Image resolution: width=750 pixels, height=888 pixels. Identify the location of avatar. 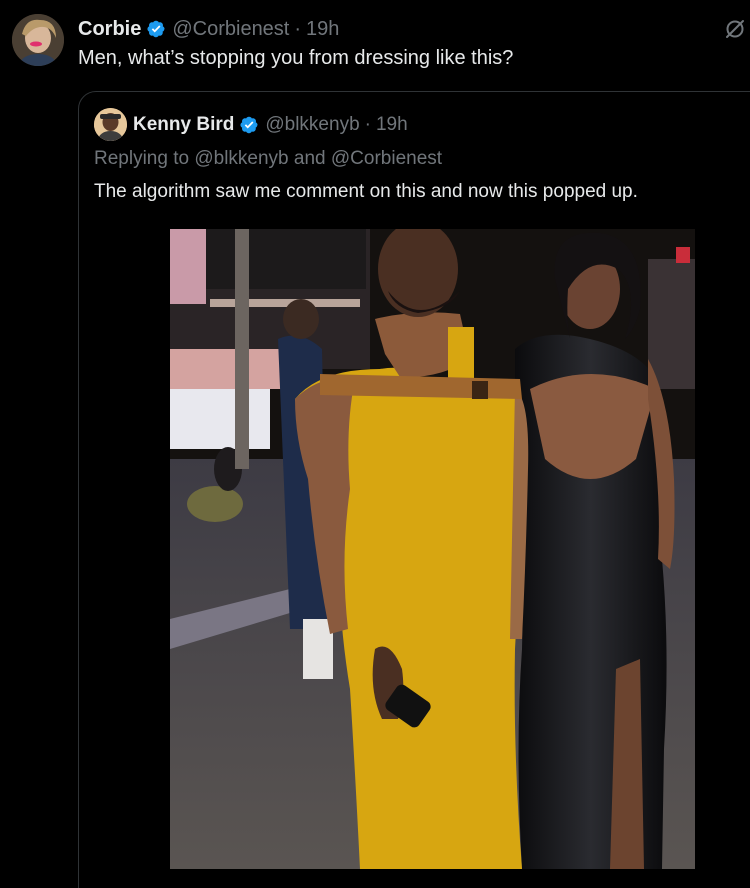
(38, 40).